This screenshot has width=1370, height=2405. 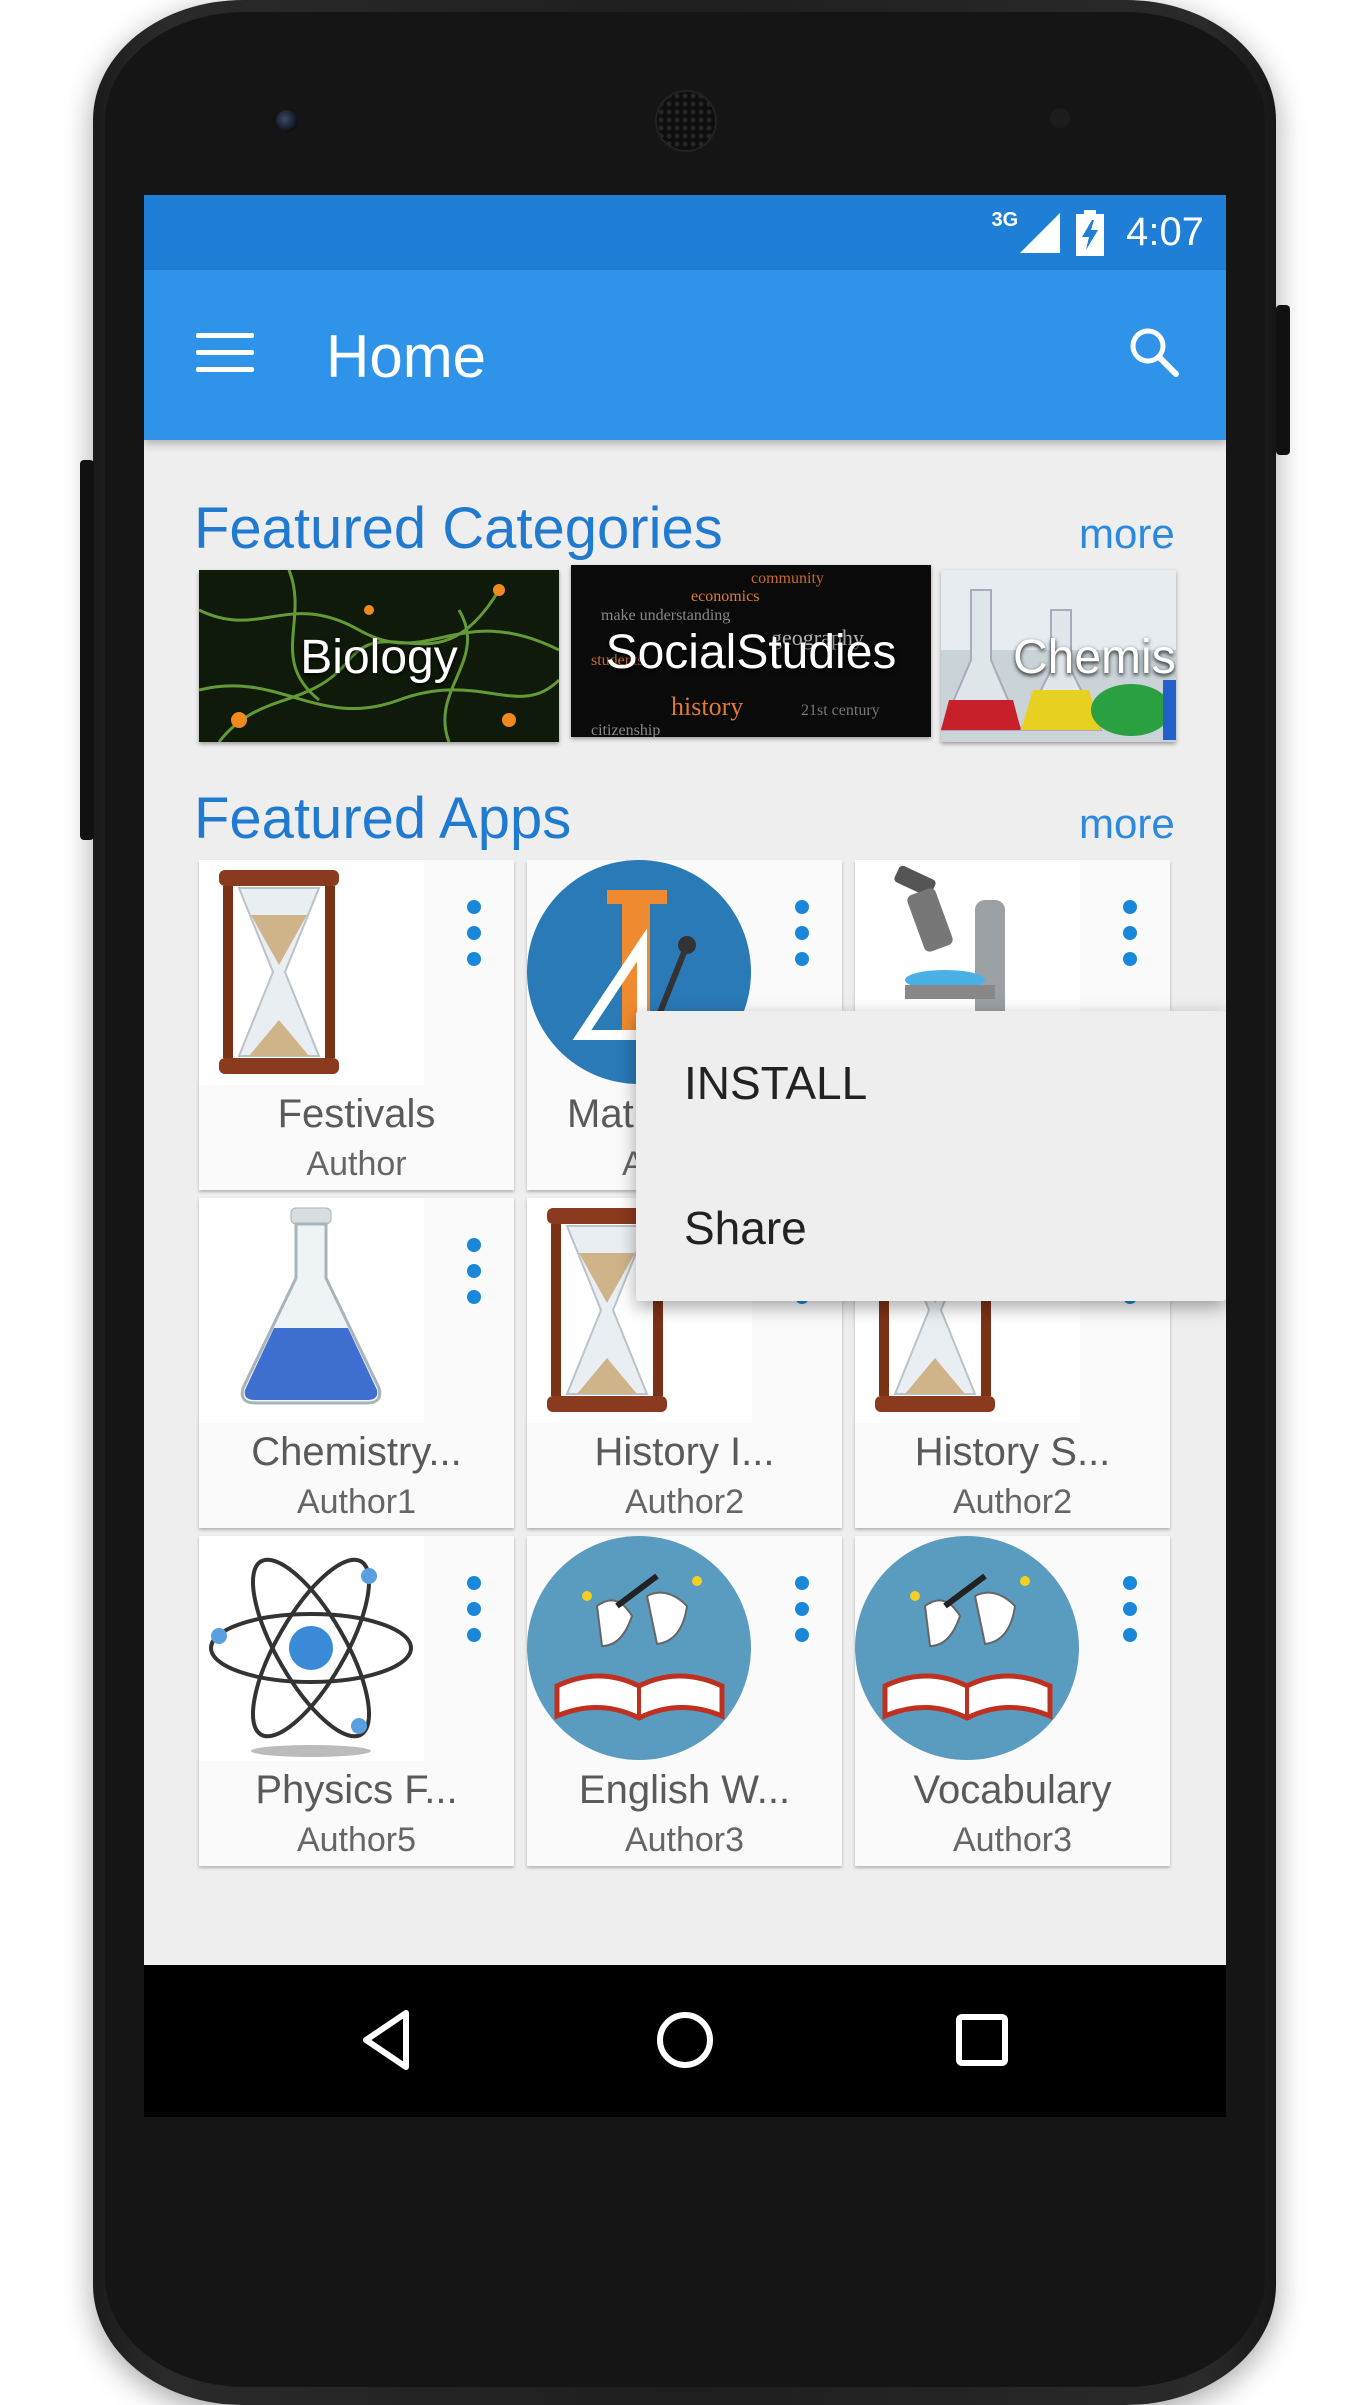 What do you see at coordinates (665, 615) in the screenshot?
I see `svg-text: make understanding` at bounding box center [665, 615].